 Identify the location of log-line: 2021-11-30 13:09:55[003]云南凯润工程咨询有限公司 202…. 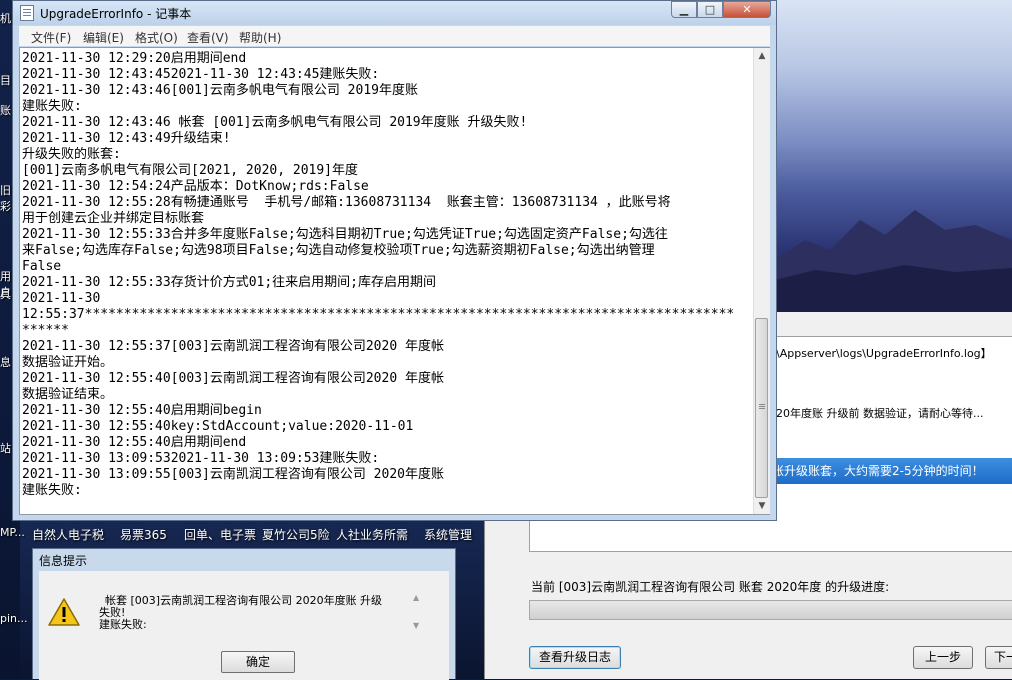
(233, 474).